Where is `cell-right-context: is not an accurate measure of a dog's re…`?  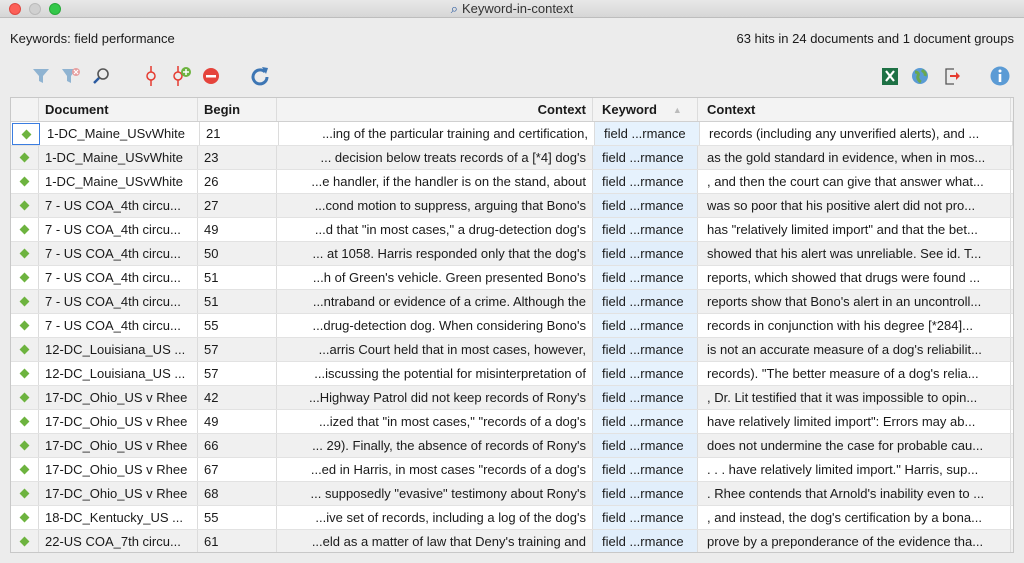
cell-right-context: is not an accurate measure of a dog's re… is located at coordinates (854, 349).